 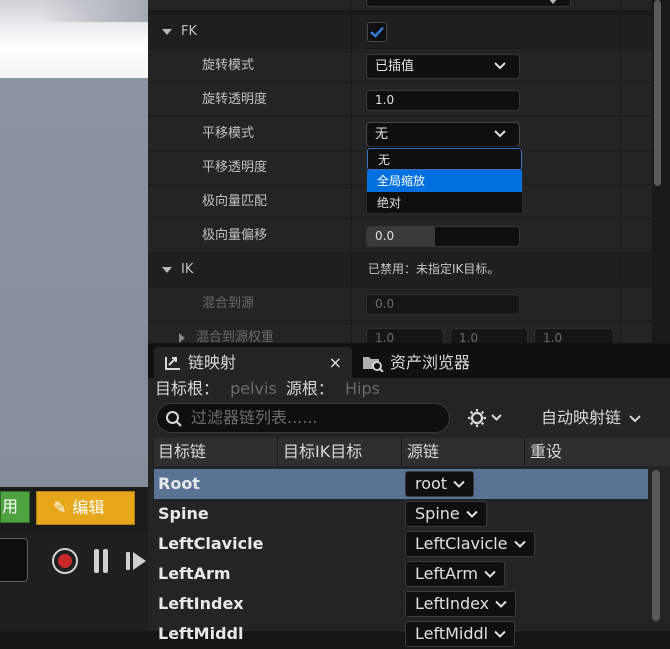 I want to click on blend-weight-x-input: 1.0, so click(x=405, y=335).